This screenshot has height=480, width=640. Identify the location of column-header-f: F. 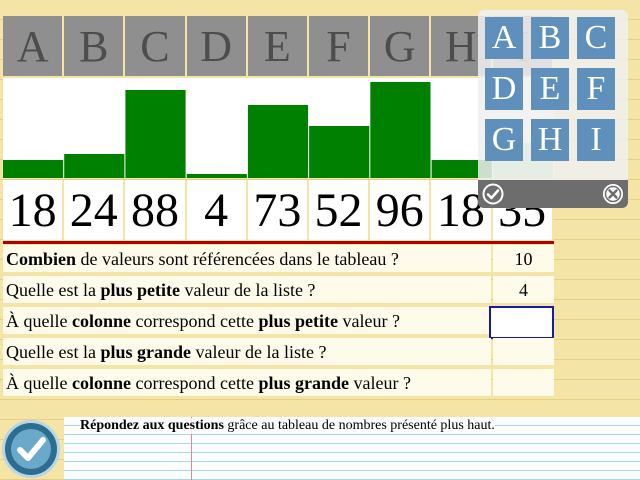
(339, 46).